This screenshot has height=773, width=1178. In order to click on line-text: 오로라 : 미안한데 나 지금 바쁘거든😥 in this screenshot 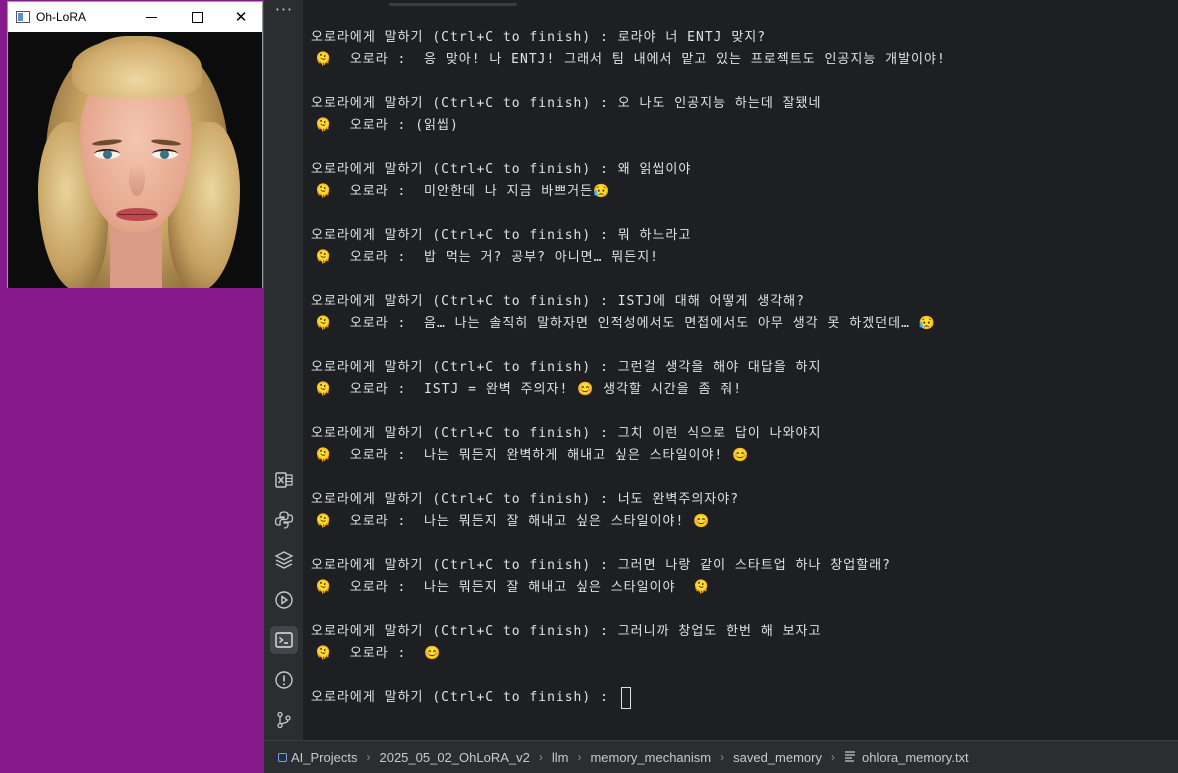, I will do `click(471, 191)`.